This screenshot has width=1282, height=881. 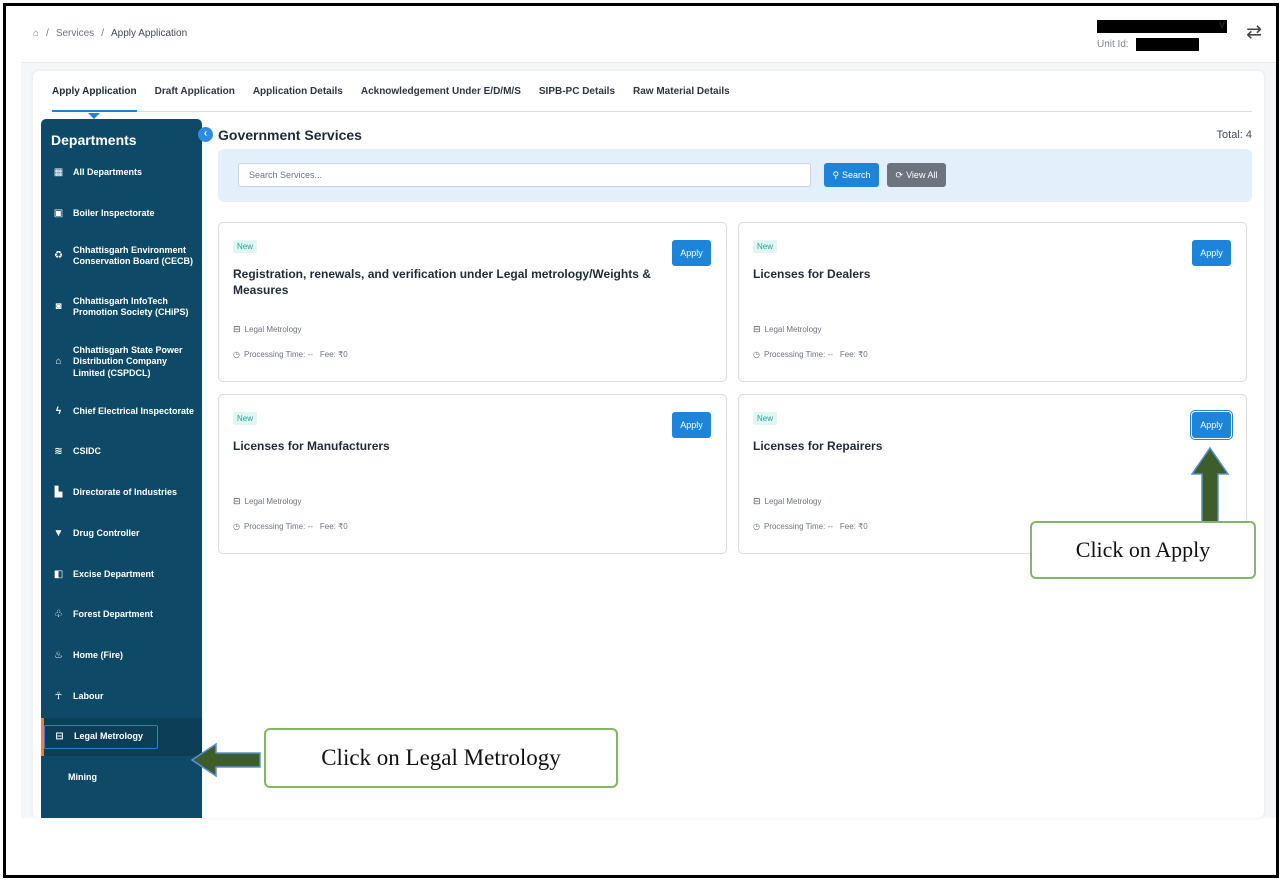 I want to click on worker-icon: ☥, so click(x=58, y=696).